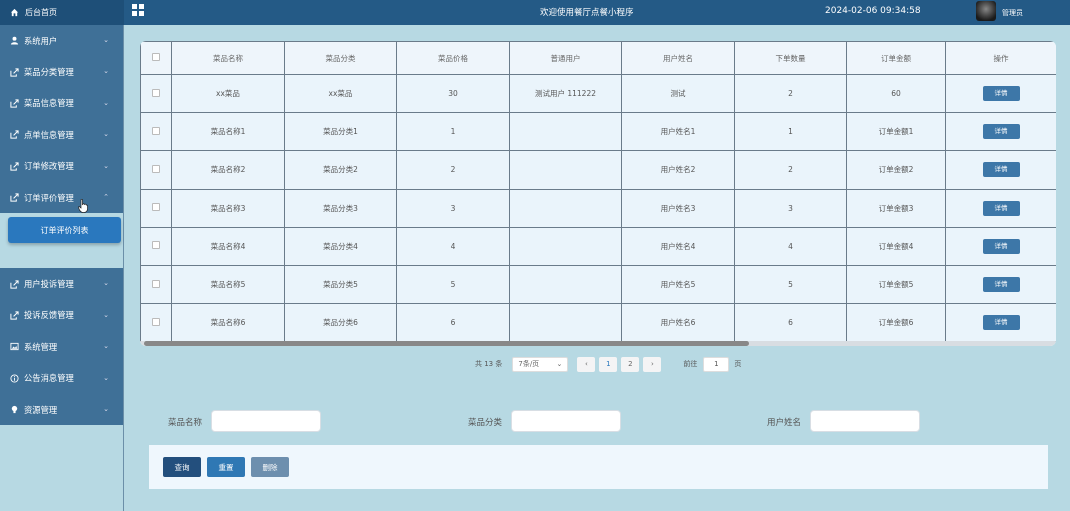 The height and width of the screenshot is (511, 1070). Describe the element at coordinates (64, 230) in the screenshot. I see `submenu-item-order-review-list: 订单评价列表` at that location.